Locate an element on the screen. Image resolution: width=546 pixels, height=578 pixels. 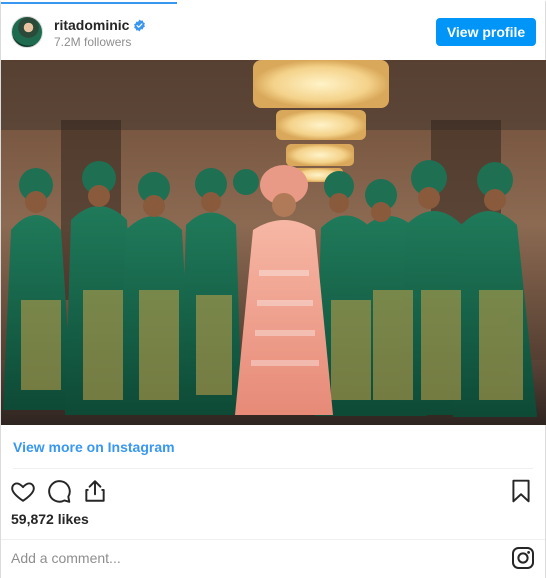
verified-badge-icon is located at coordinates (140, 25).